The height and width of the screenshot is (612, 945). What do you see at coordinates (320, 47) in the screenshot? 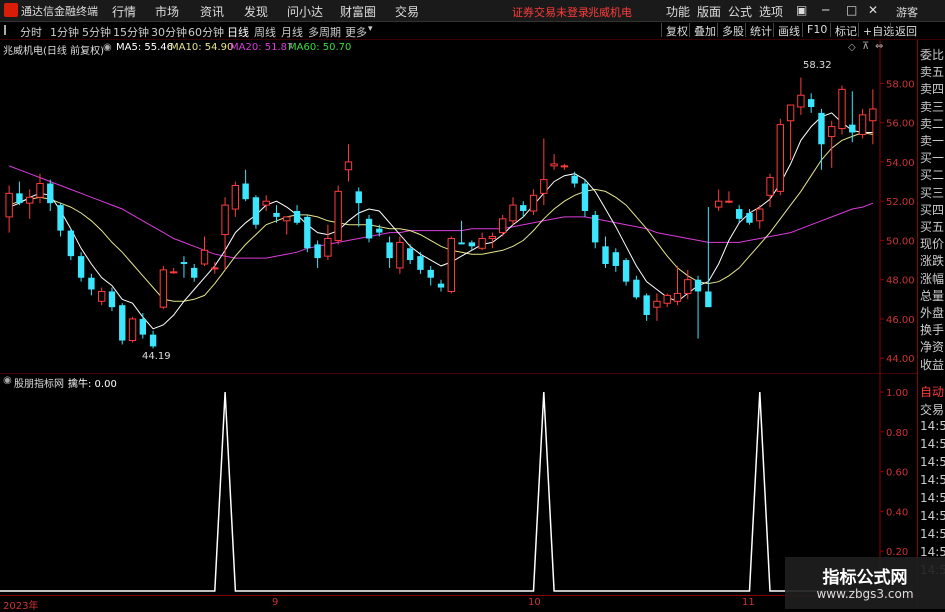
I see `legend-ma60: MA60: 50.70` at bounding box center [320, 47].